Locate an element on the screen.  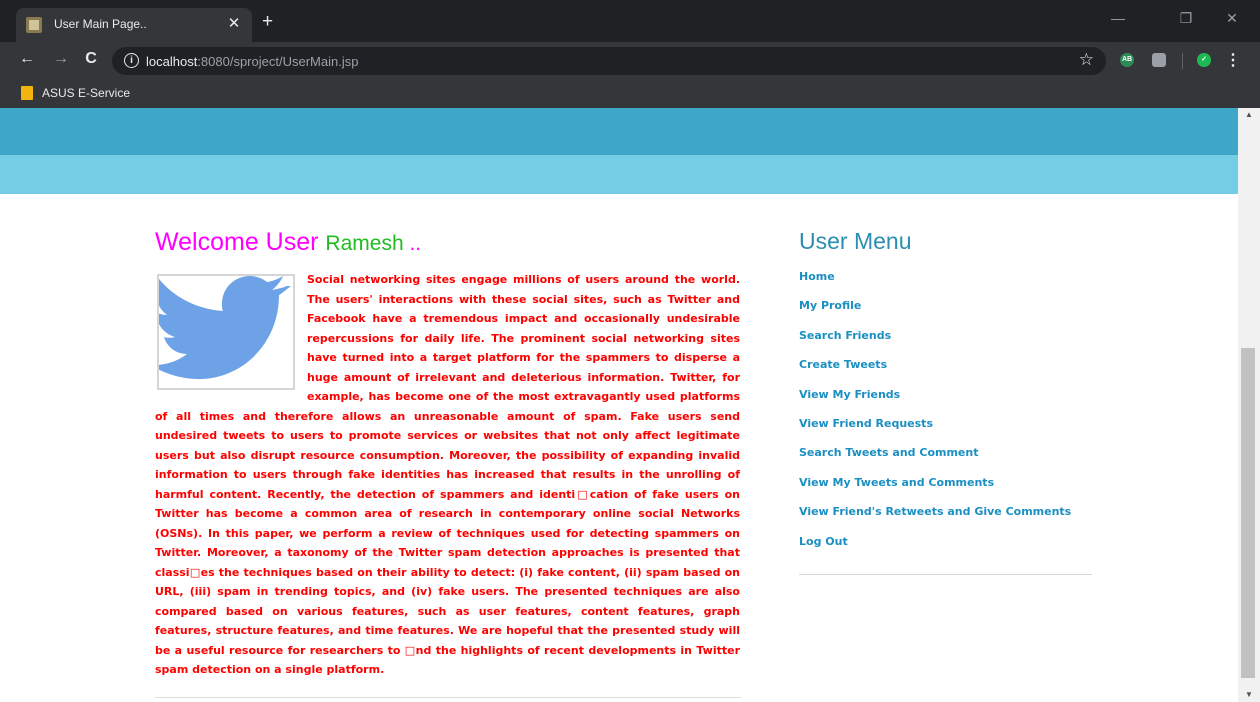
bookmark-folder-icon is located at coordinates (27, 93).